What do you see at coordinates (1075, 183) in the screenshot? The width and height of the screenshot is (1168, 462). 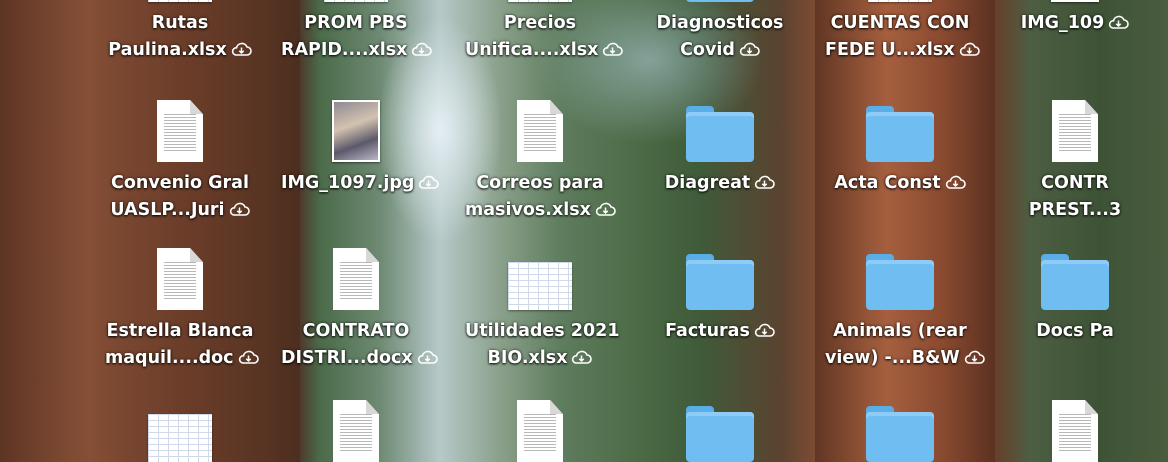 I see `icon-label-line1: CONTR` at bounding box center [1075, 183].